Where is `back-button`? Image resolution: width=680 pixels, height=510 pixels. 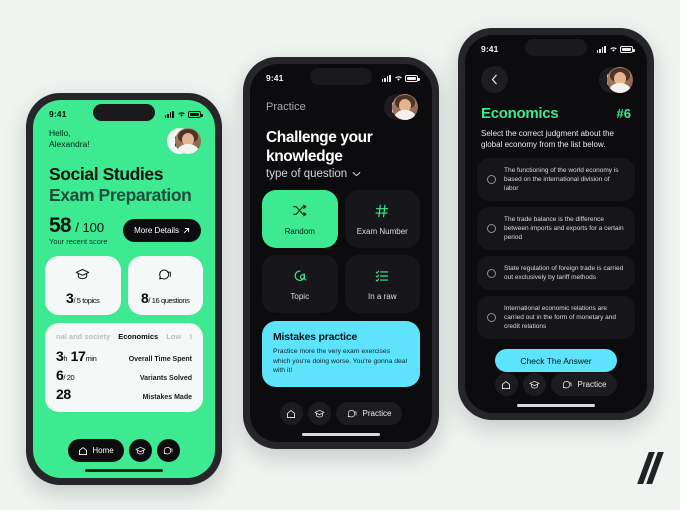 back-button is located at coordinates (494, 79).